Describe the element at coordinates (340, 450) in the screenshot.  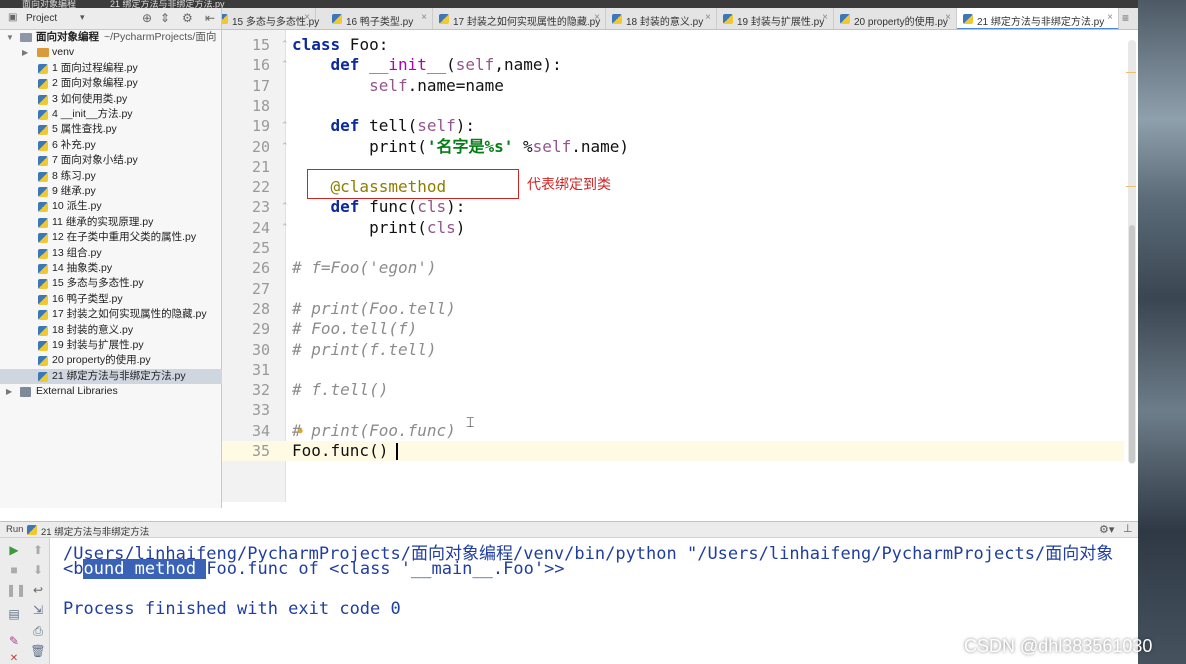
I see `code-line-35: Foo.func()` at that location.